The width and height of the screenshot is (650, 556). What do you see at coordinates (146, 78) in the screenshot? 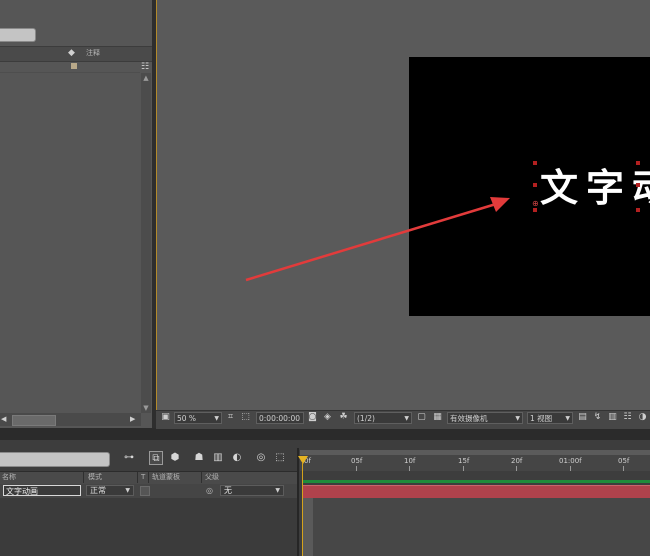
I see `scroll-up-icon: ▲` at bounding box center [146, 78].